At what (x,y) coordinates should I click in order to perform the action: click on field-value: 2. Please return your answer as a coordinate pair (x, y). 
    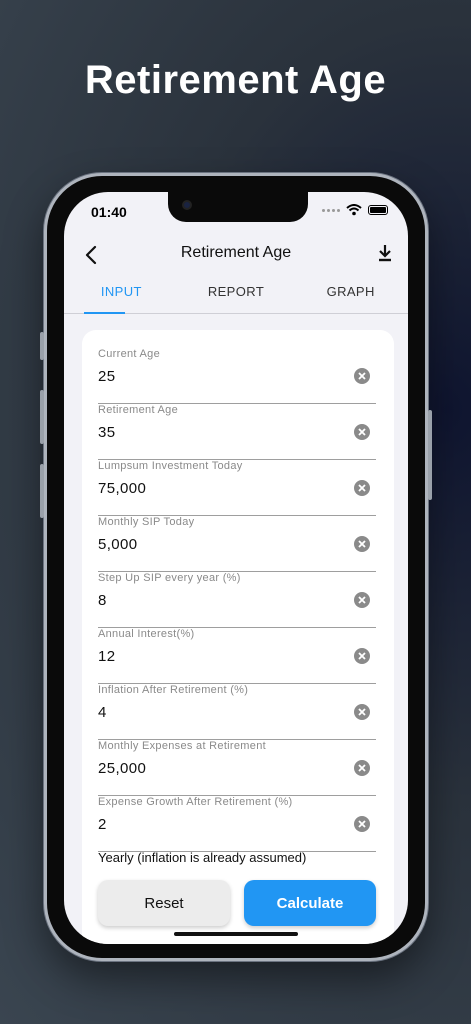
    Looking at the image, I should click on (102, 824).